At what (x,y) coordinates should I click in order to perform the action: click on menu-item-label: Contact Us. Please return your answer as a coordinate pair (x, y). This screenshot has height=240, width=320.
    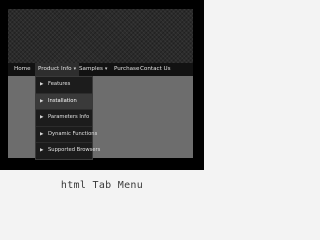
    Looking at the image, I should click on (155, 69).